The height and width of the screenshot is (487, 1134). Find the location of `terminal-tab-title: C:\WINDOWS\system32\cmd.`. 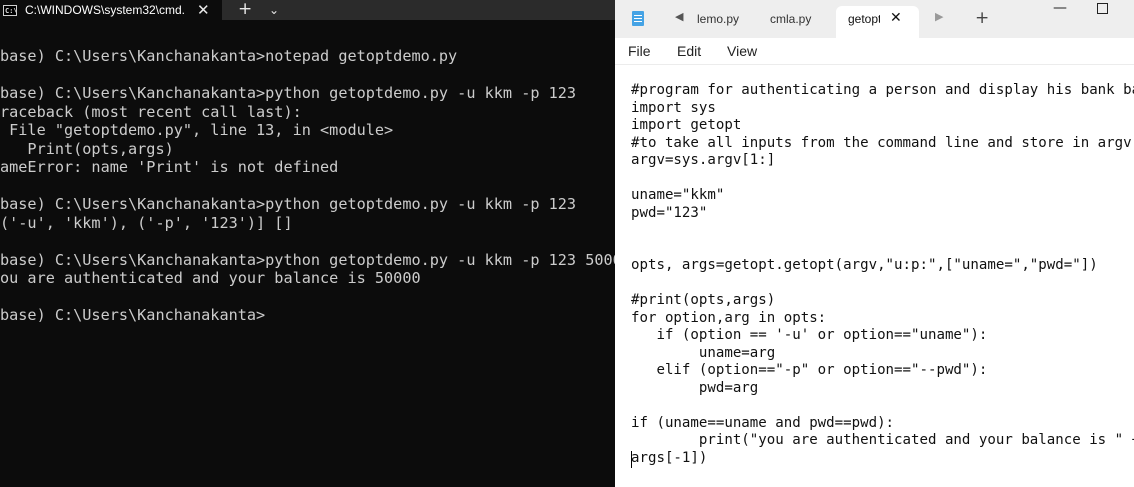

terminal-tab-title: C:\WINDOWS\system32\cmd. is located at coordinates (105, 10).